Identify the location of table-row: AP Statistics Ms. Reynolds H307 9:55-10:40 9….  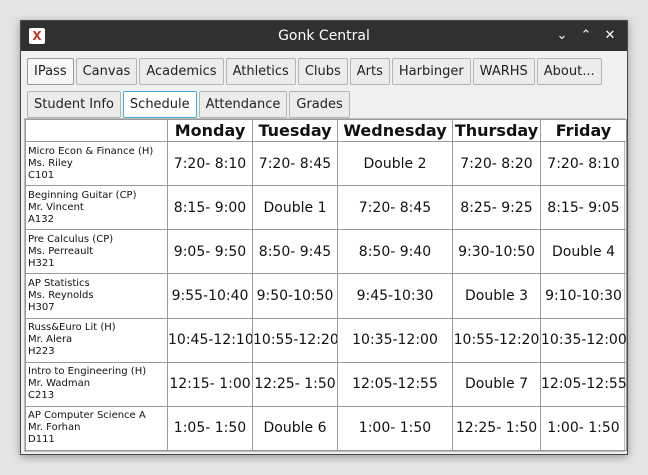
(326, 296).